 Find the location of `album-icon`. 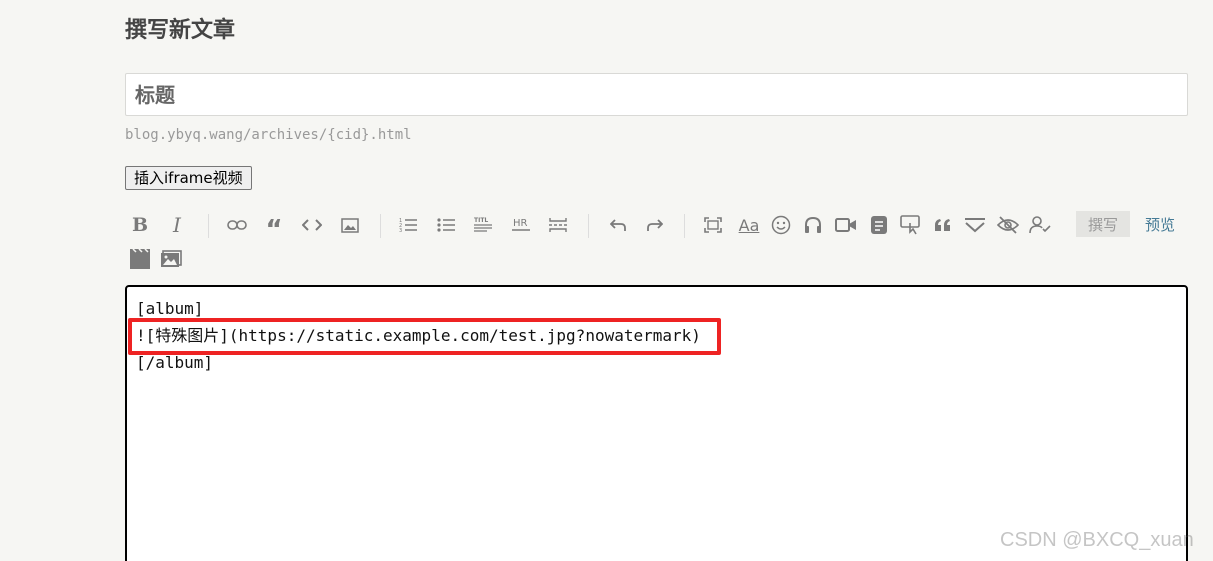

album-icon is located at coordinates (140, 259).